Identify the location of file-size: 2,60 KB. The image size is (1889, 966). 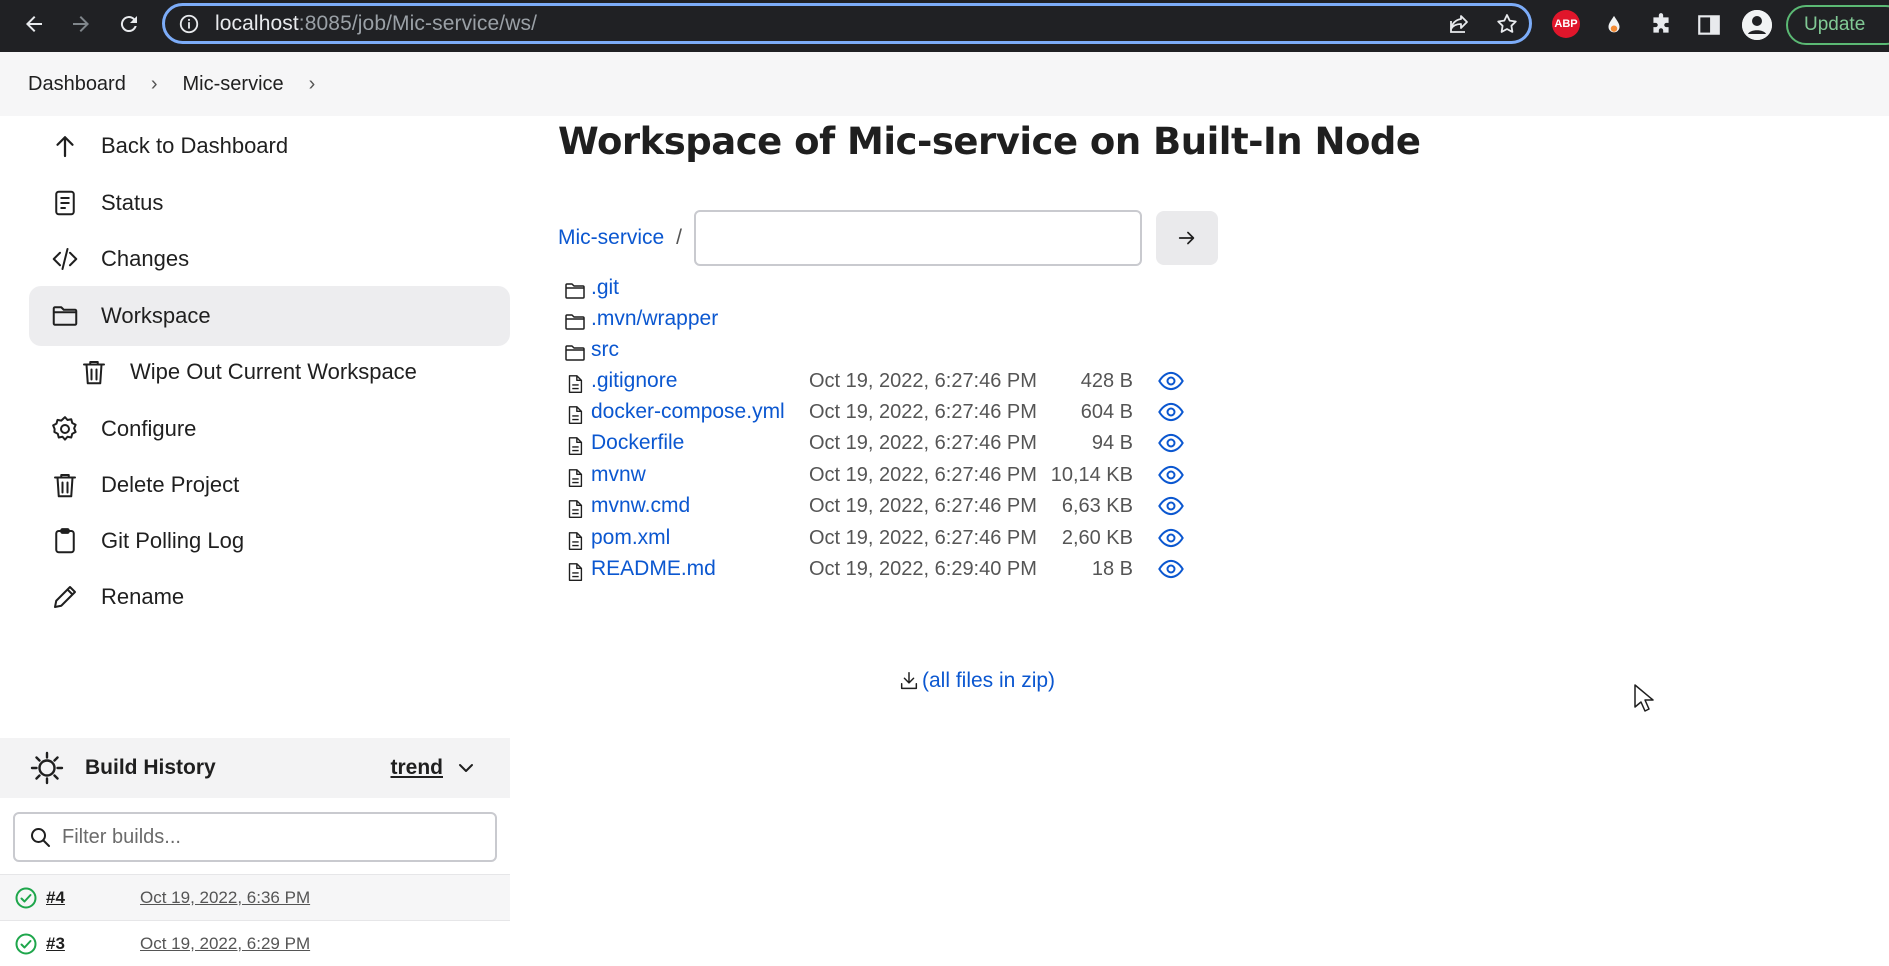
(1097, 538).